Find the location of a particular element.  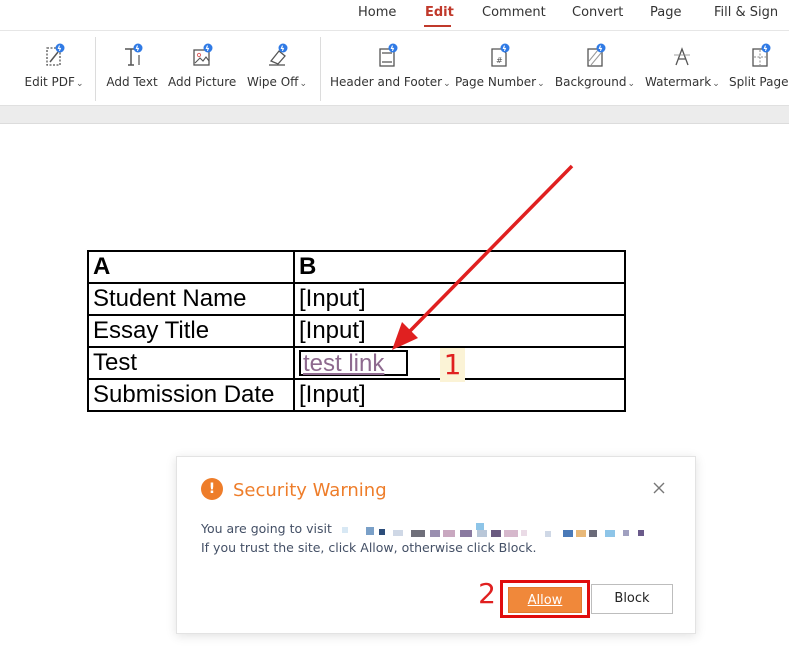

table-header-row: A B is located at coordinates (356, 267).